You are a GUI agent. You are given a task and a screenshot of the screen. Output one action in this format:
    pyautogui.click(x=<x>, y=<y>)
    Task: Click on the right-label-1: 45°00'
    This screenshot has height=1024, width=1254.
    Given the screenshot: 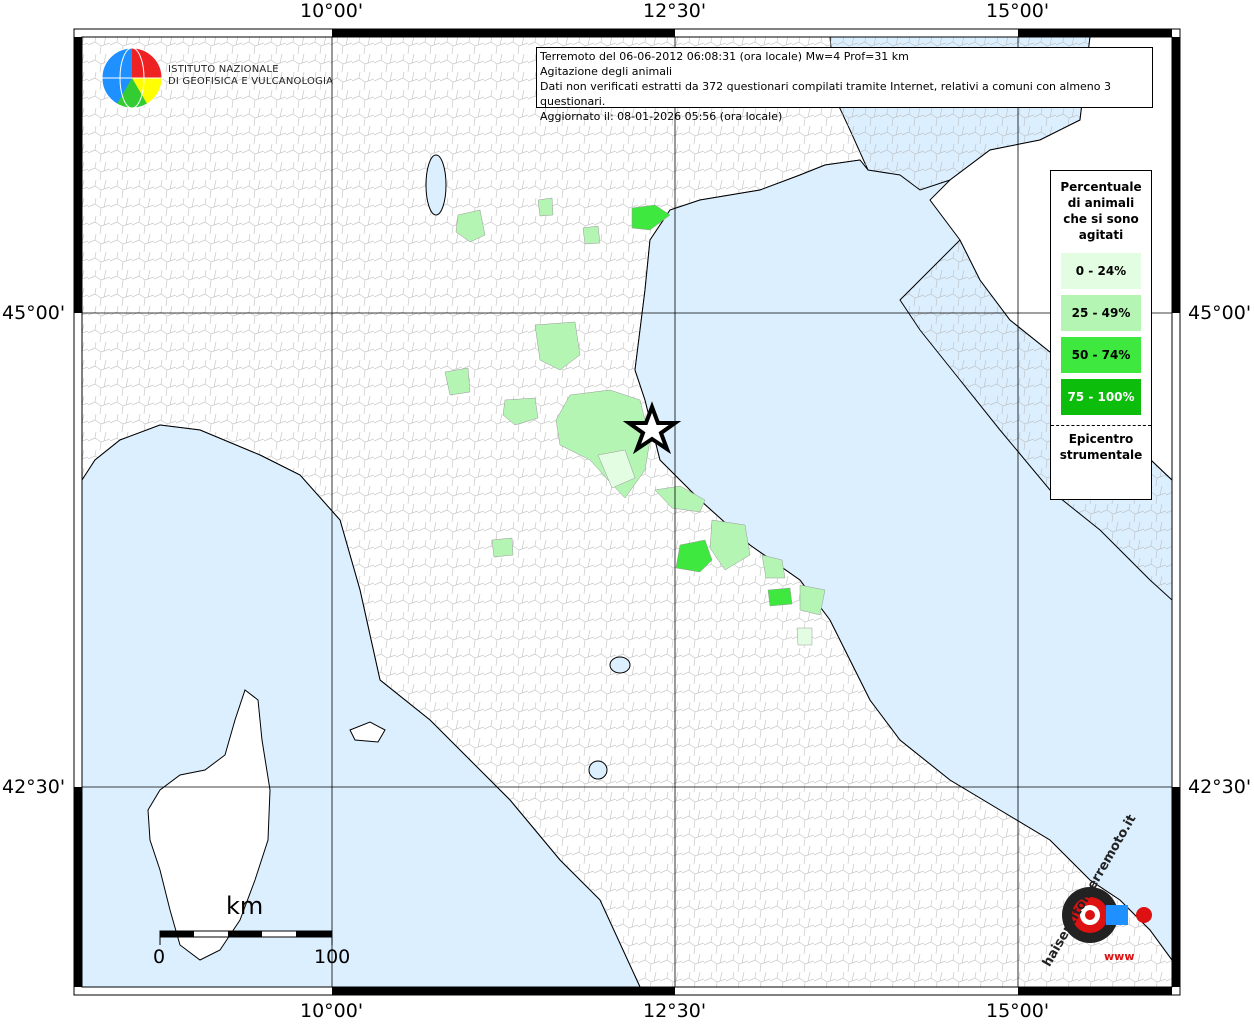 What is the action you would take?
    pyautogui.click(x=1220, y=313)
    